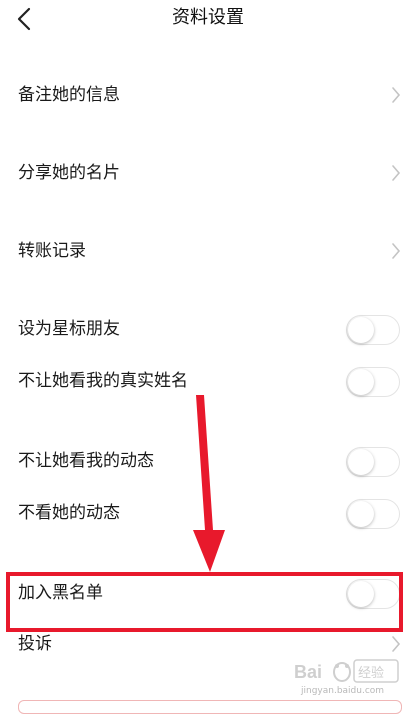 This screenshot has height=714, width=416. Describe the element at coordinates (69, 329) in the screenshot. I see `row-star-friend-label: 设为星标朋友` at that location.